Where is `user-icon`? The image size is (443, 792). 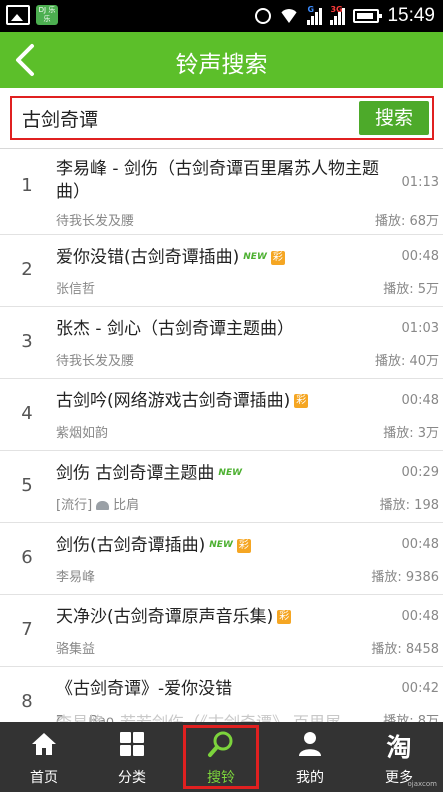 user-icon is located at coordinates (310, 744).